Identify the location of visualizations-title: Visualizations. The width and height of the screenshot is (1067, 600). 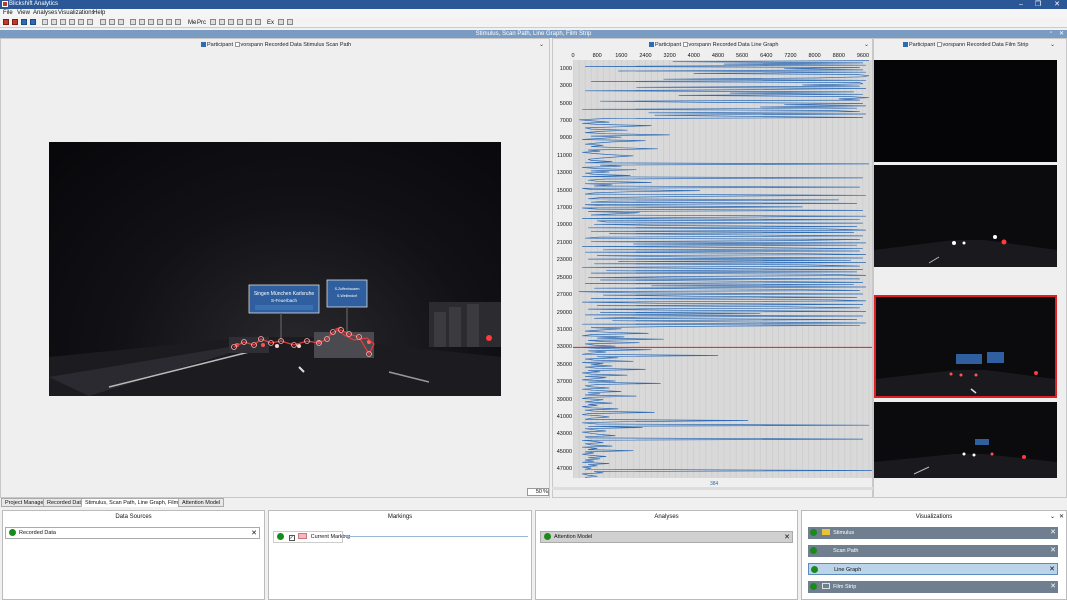
(934, 517).